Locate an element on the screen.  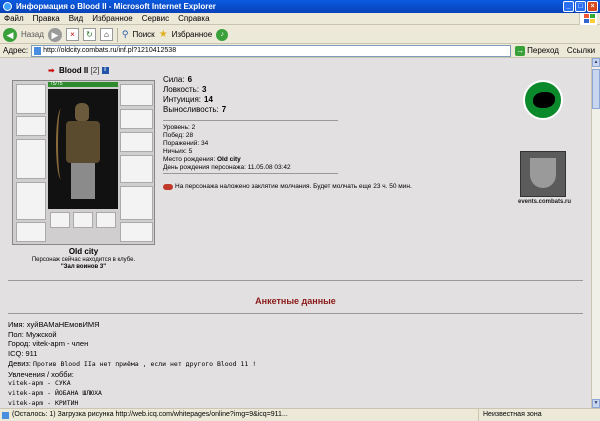
media-icon: ♪ is located at coordinates (222, 34).